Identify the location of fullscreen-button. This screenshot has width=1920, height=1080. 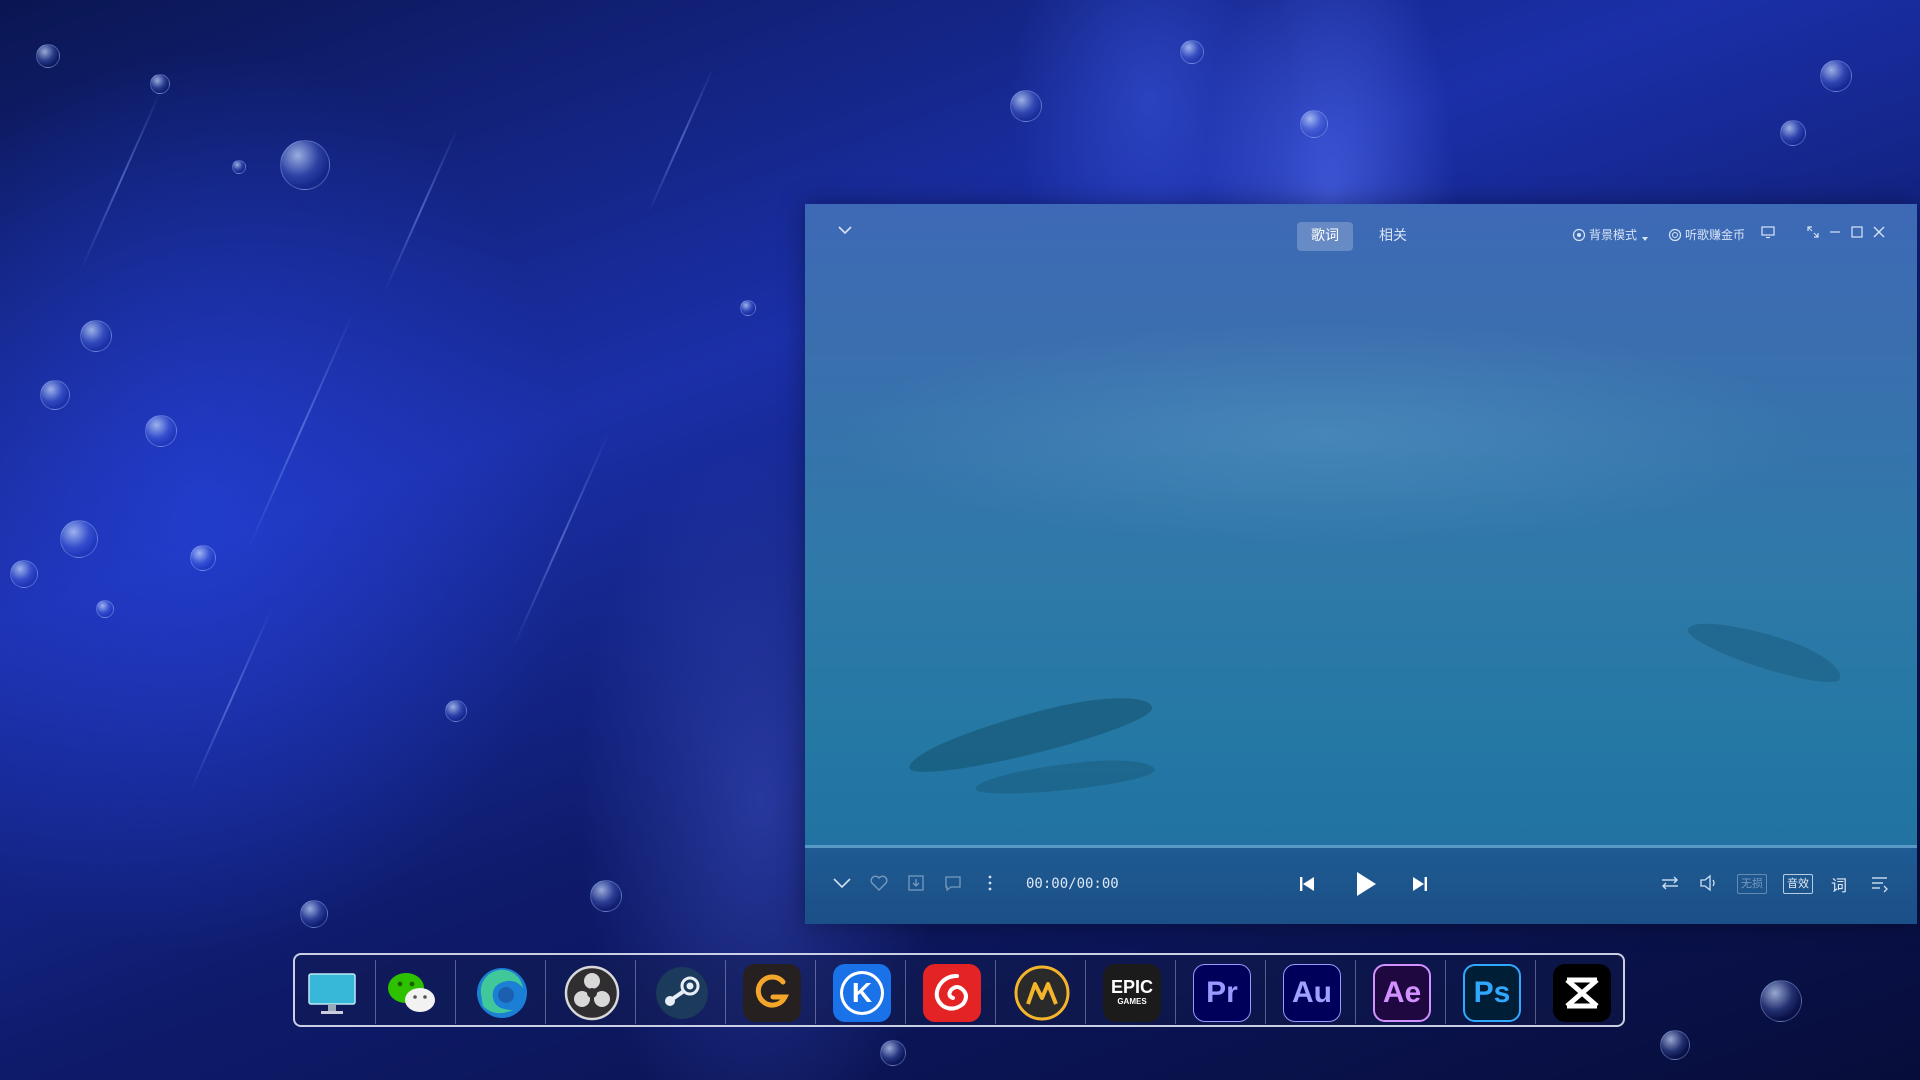
(1815, 234).